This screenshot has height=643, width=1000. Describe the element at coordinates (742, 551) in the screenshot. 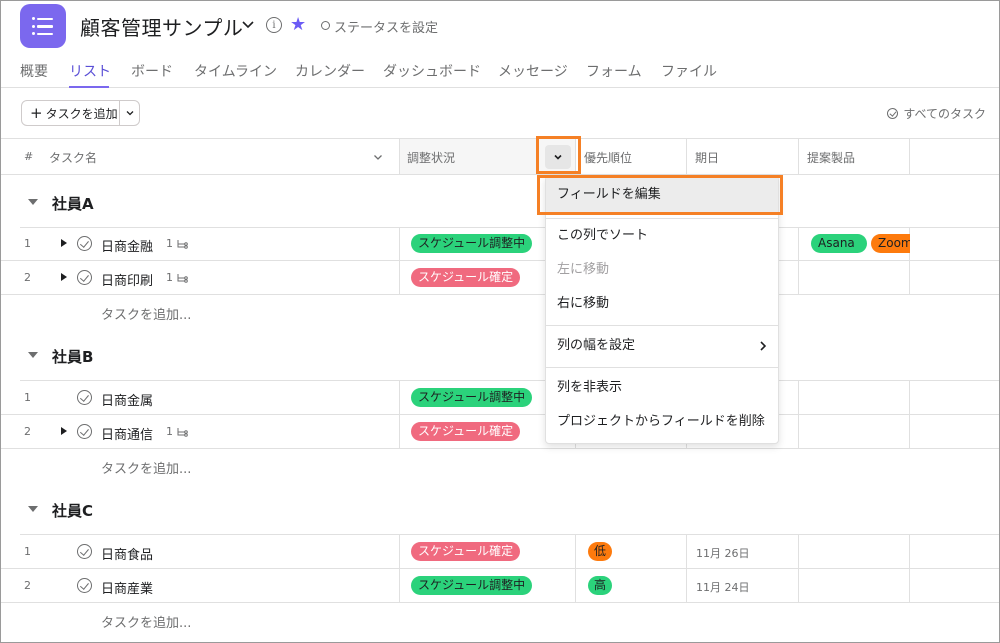

I see `due-date-cell: 11月 26日` at that location.